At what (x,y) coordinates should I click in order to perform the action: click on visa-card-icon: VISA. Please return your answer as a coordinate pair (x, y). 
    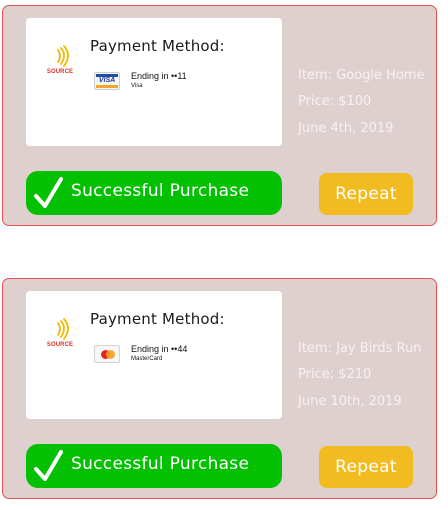
    Looking at the image, I should click on (107, 81).